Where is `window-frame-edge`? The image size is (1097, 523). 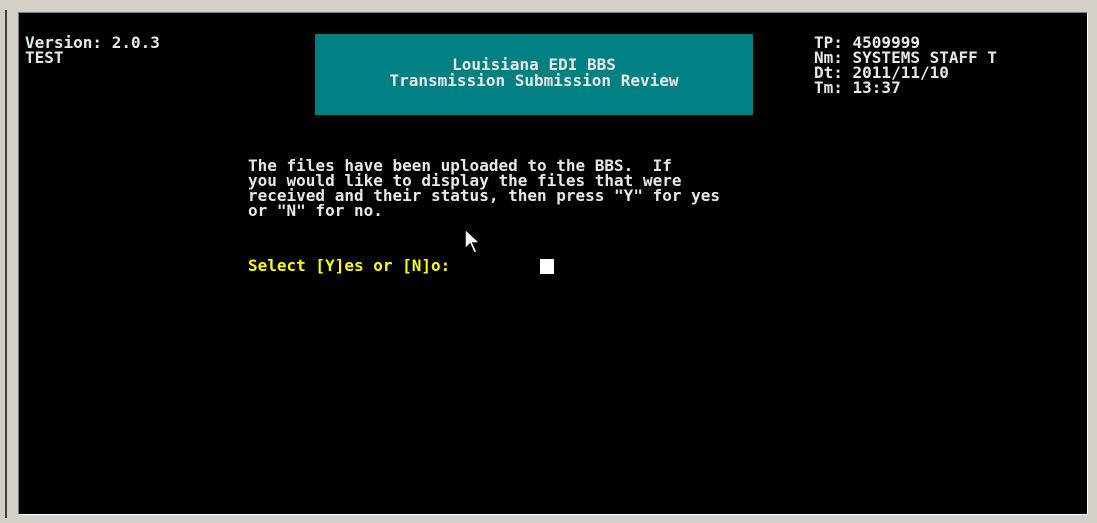
window-frame-edge is located at coordinates (6, 264).